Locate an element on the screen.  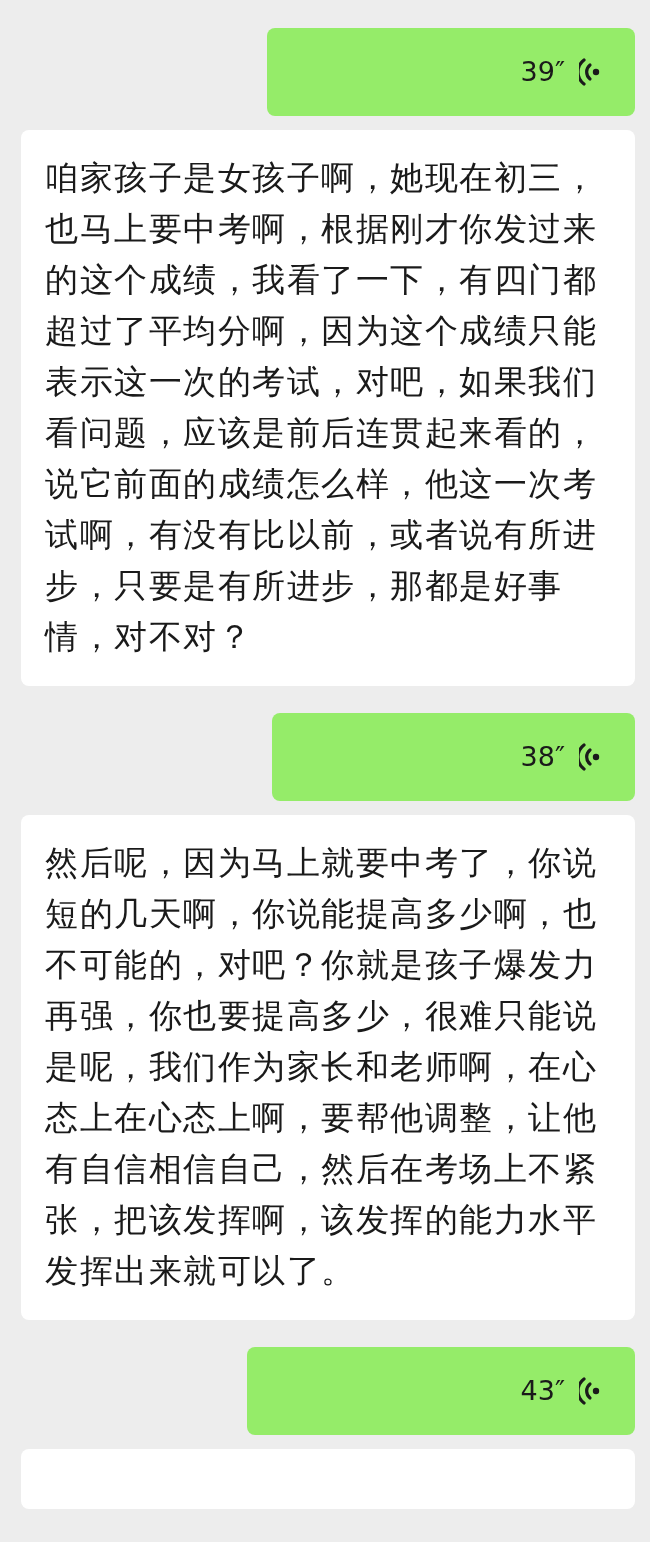
voice-message: 39″ is located at coordinates (451, 72).